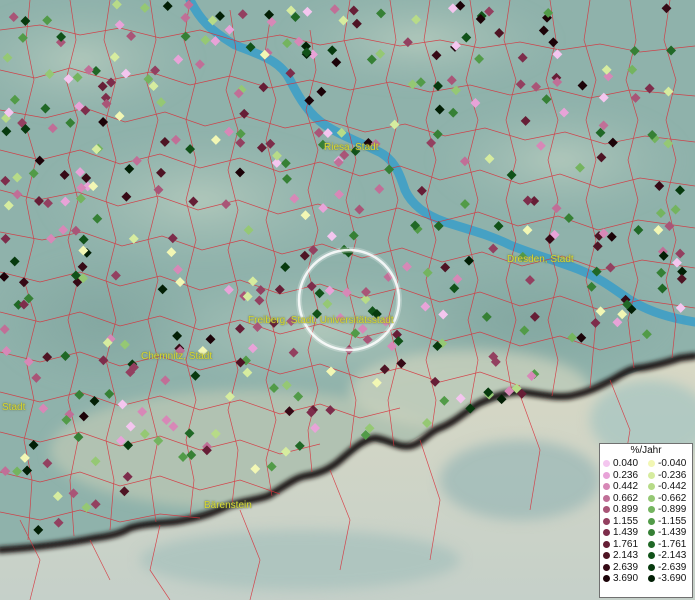  I want to click on legend-row: 0.442 -0.442, so click(647, 487).